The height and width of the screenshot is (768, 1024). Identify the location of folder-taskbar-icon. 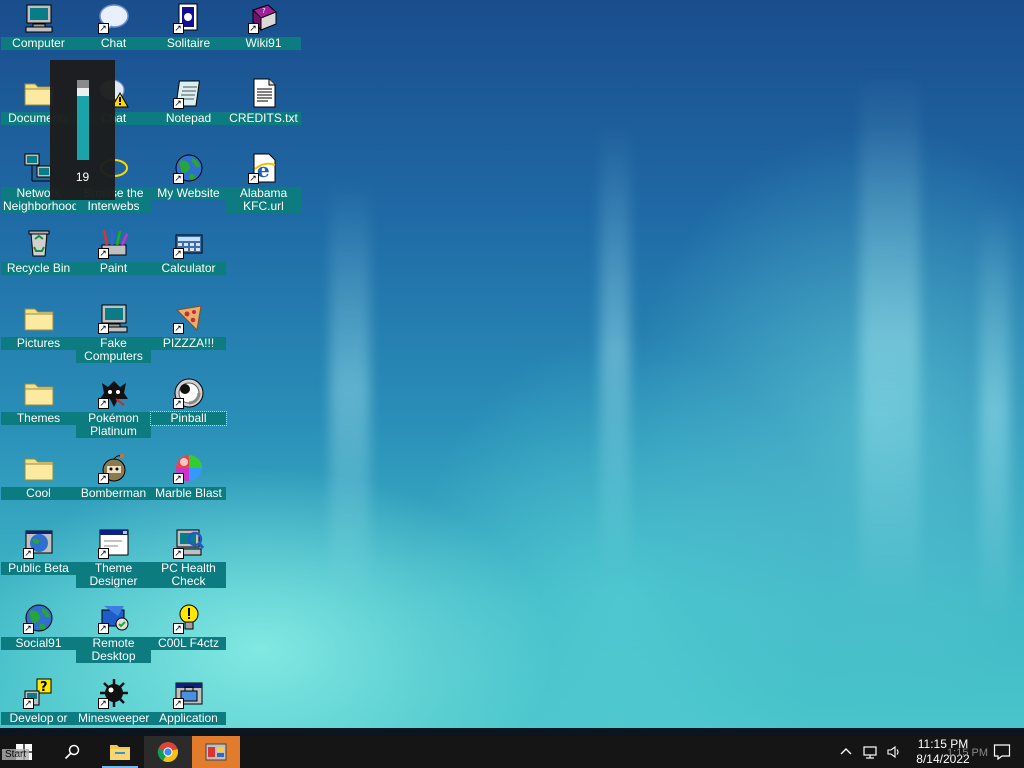
(120, 752).